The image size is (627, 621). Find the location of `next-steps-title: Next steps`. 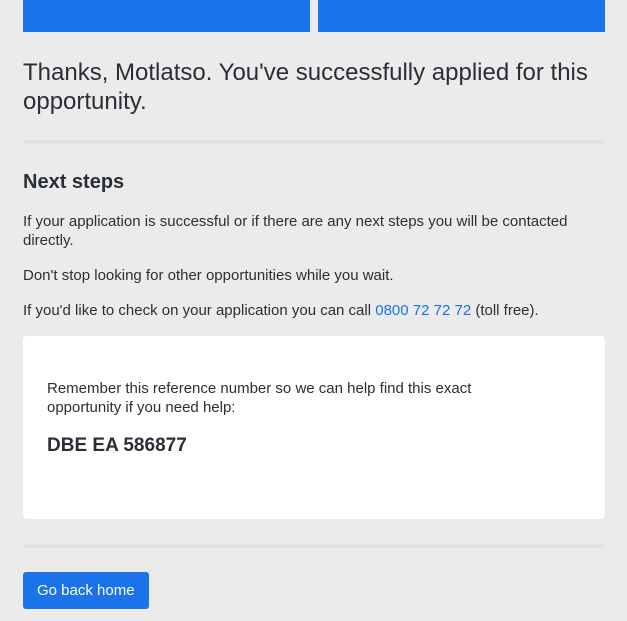

next-steps-title: Next steps is located at coordinates (74, 182).